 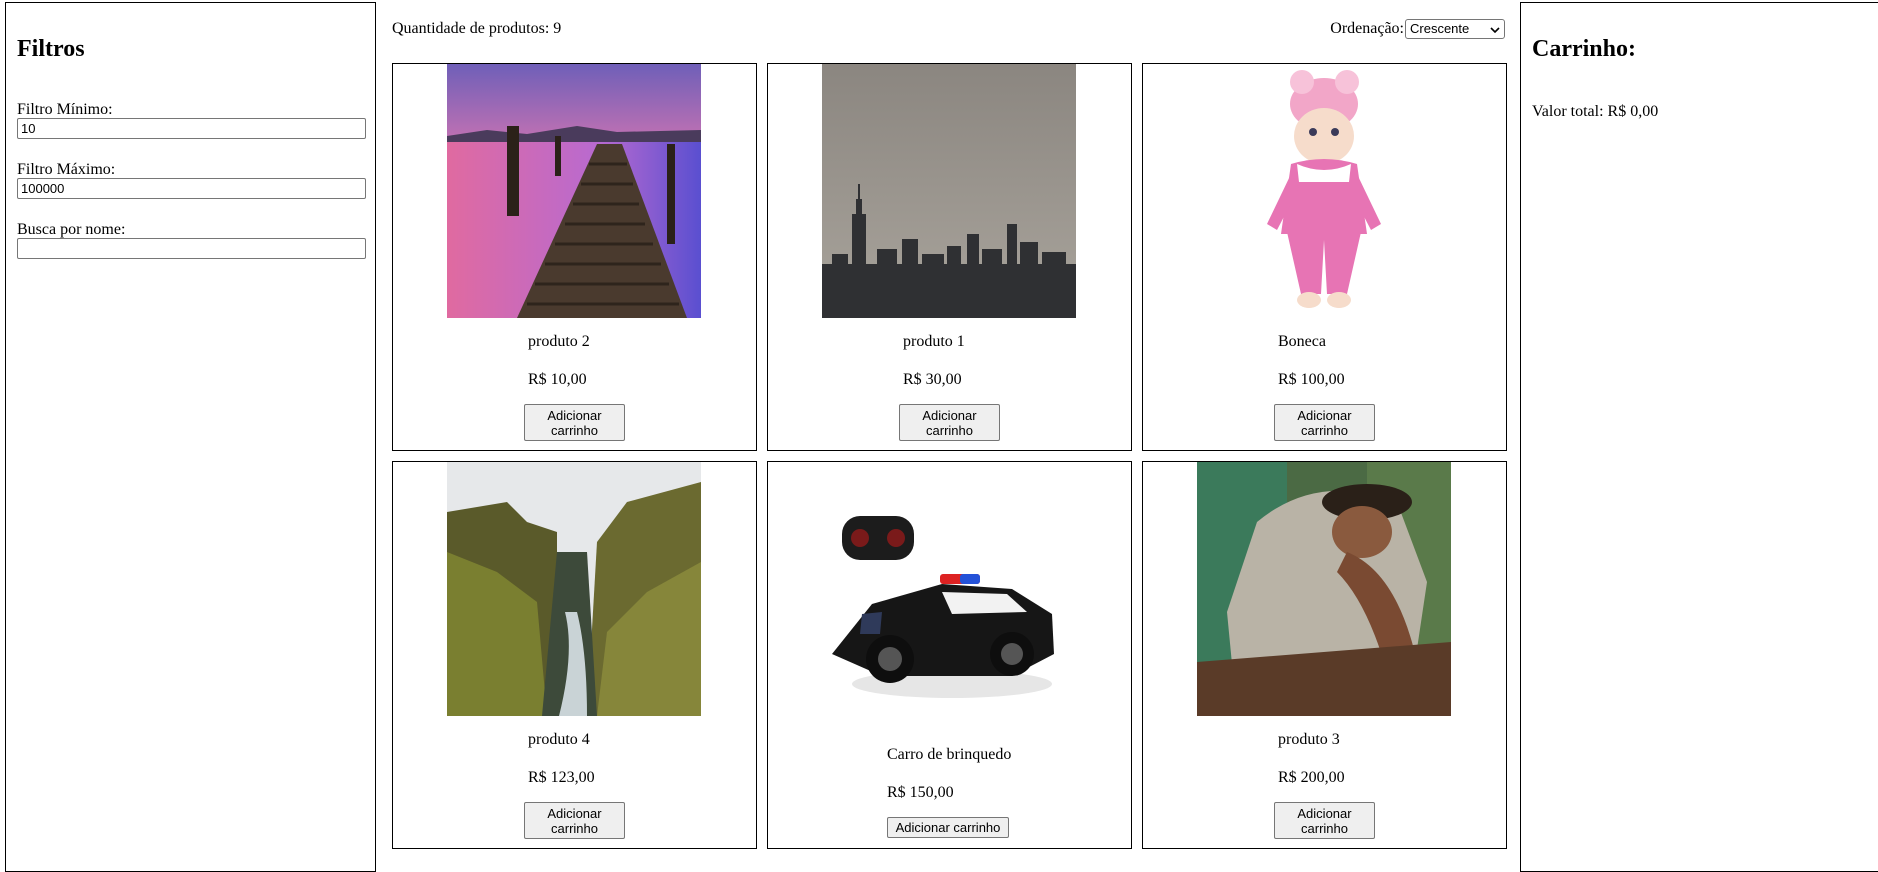 I want to click on sort-control: Ordenação: Crescente, so click(x=1417, y=29).